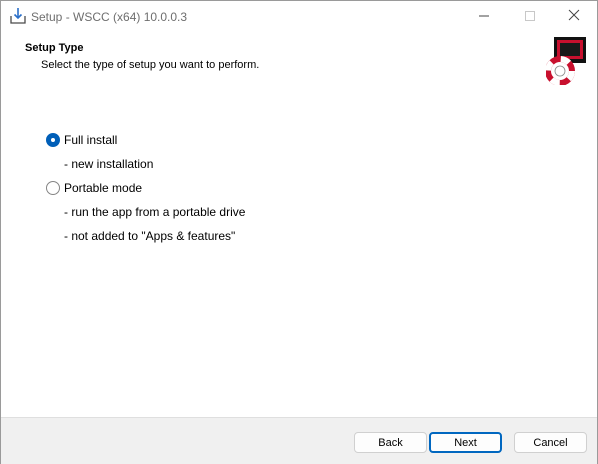 The width and height of the screenshot is (598, 464). I want to click on full-install-radio, so click(53, 140).